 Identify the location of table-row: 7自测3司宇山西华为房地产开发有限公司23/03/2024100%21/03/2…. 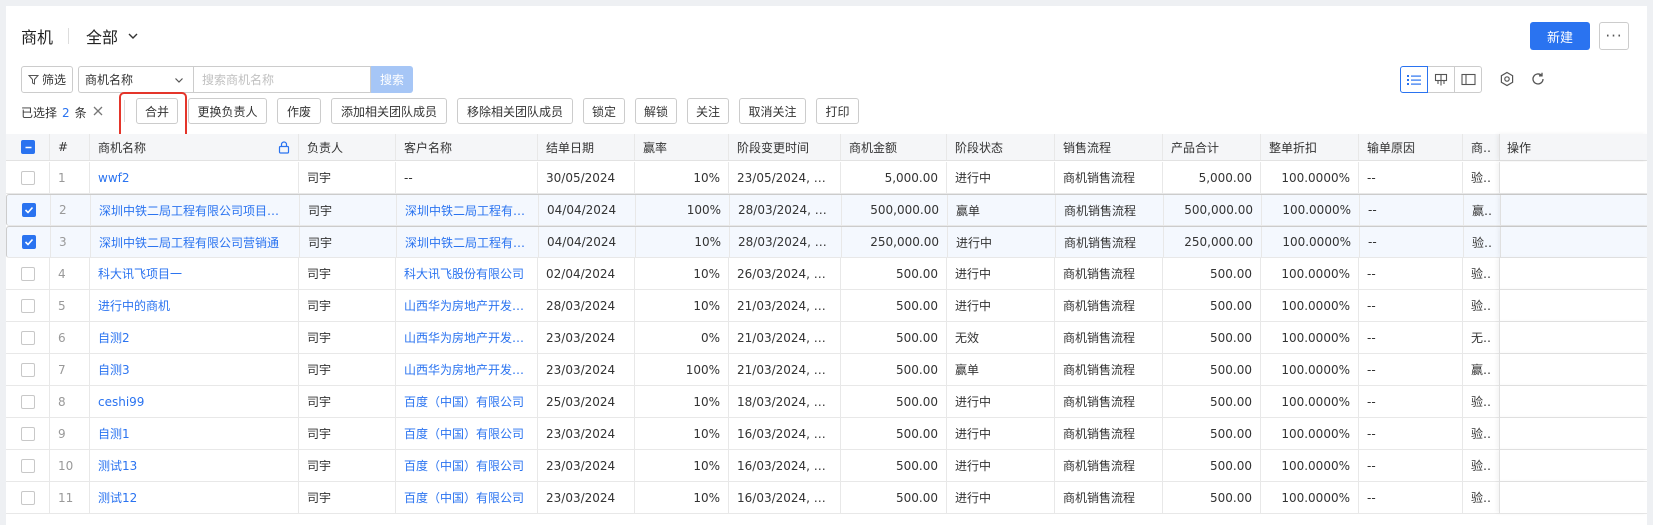
(826, 370).